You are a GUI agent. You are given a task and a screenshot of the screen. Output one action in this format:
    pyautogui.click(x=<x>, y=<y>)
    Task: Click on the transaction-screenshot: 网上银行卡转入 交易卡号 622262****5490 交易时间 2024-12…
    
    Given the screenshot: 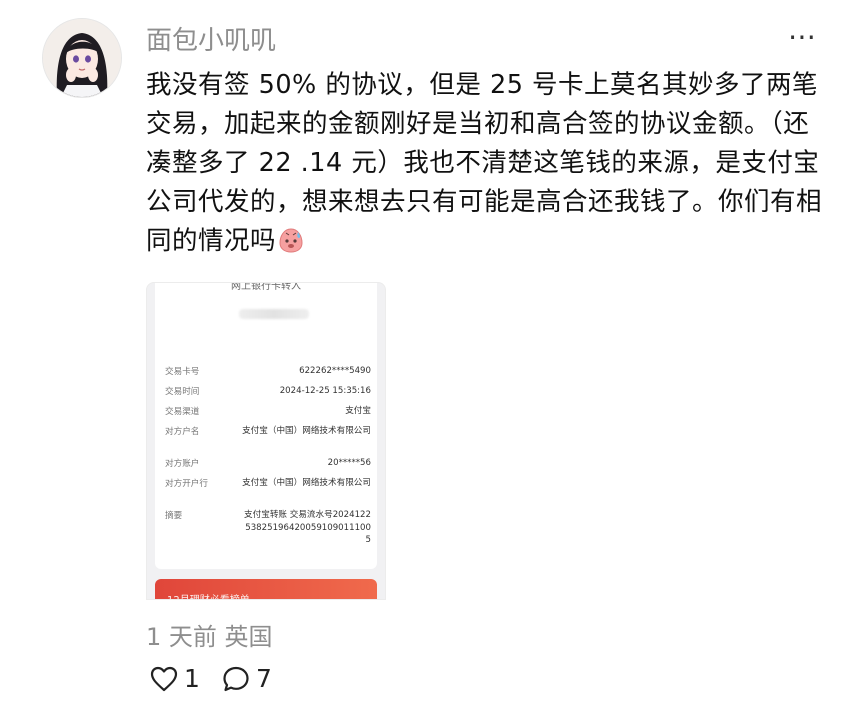 What is the action you would take?
    pyautogui.click(x=266, y=441)
    